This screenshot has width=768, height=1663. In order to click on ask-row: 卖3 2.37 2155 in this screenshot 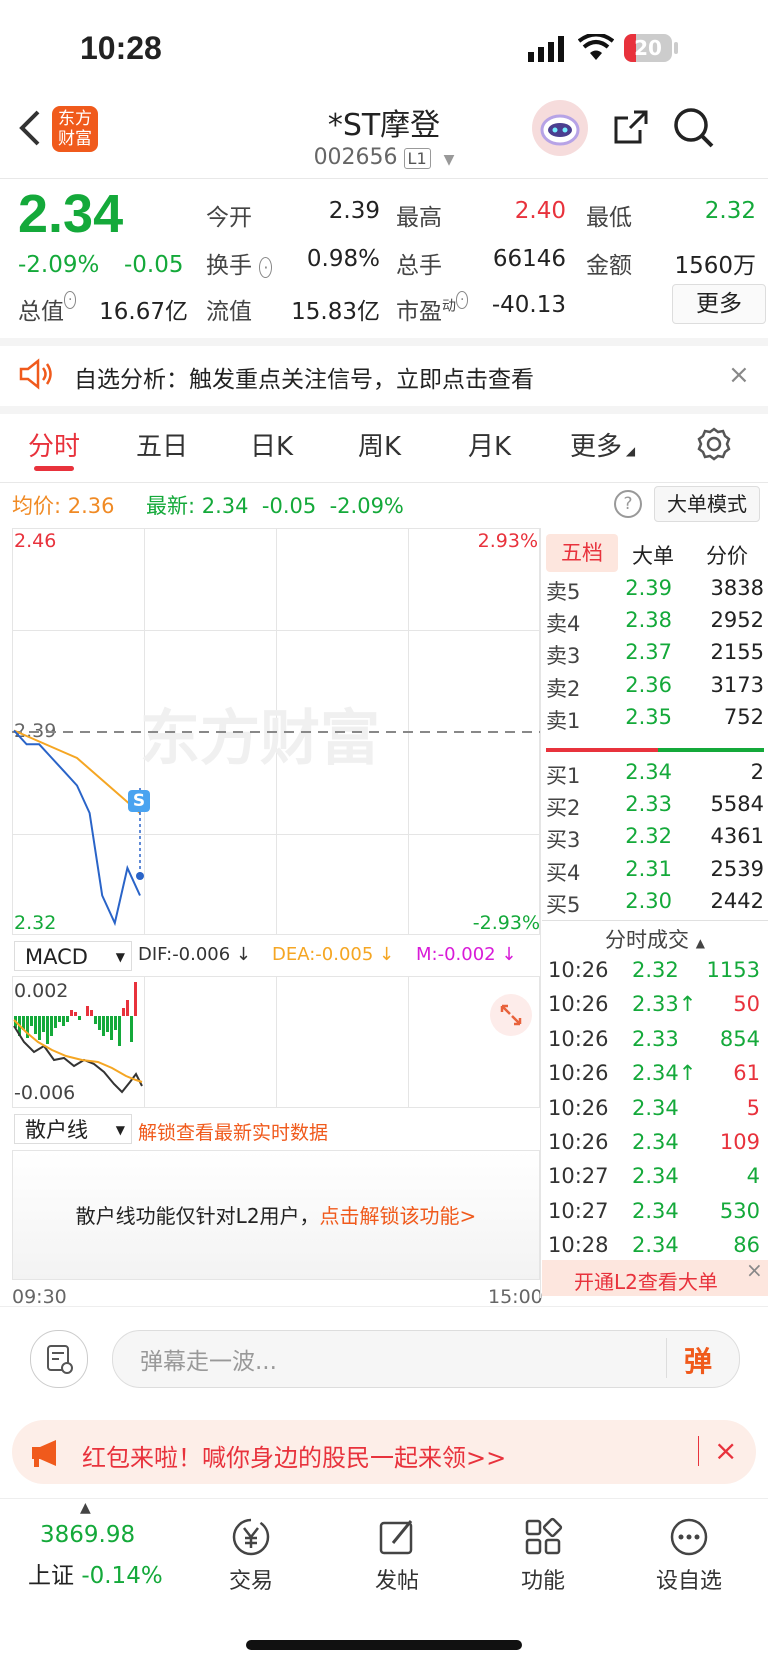, I will do `click(655, 655)`.